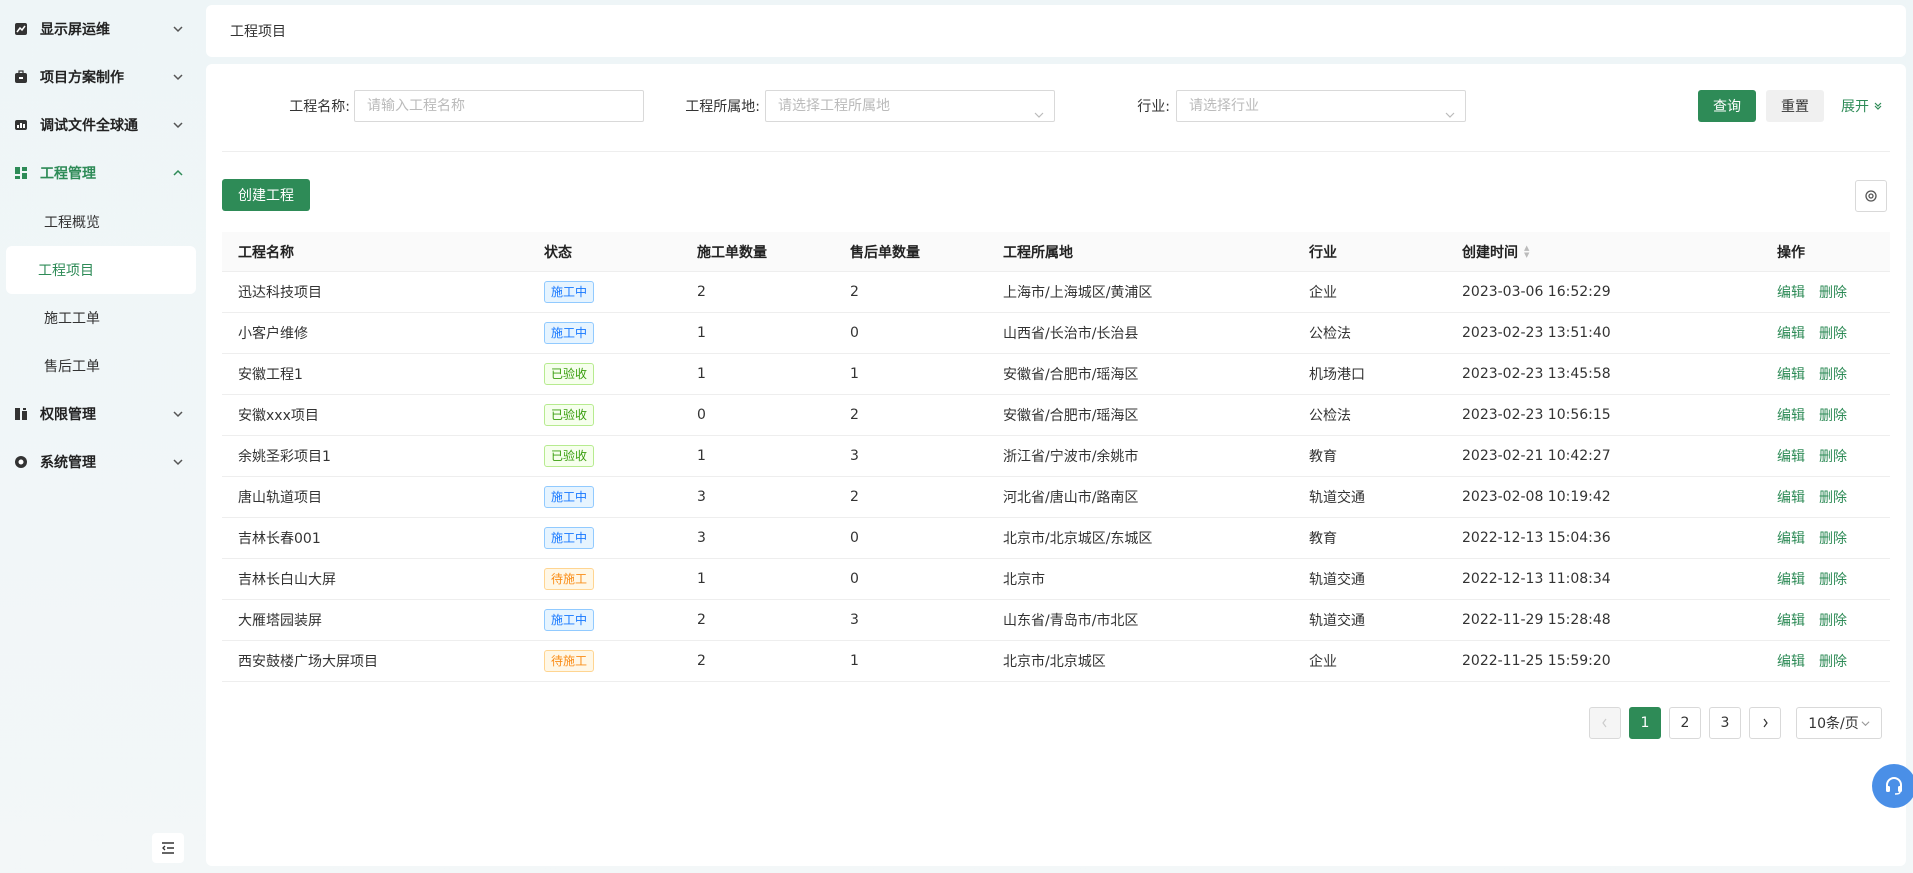 The width and height of the screenshot is (1913, 873). I want to click on reset-button: 重置, so click(1795, 106).